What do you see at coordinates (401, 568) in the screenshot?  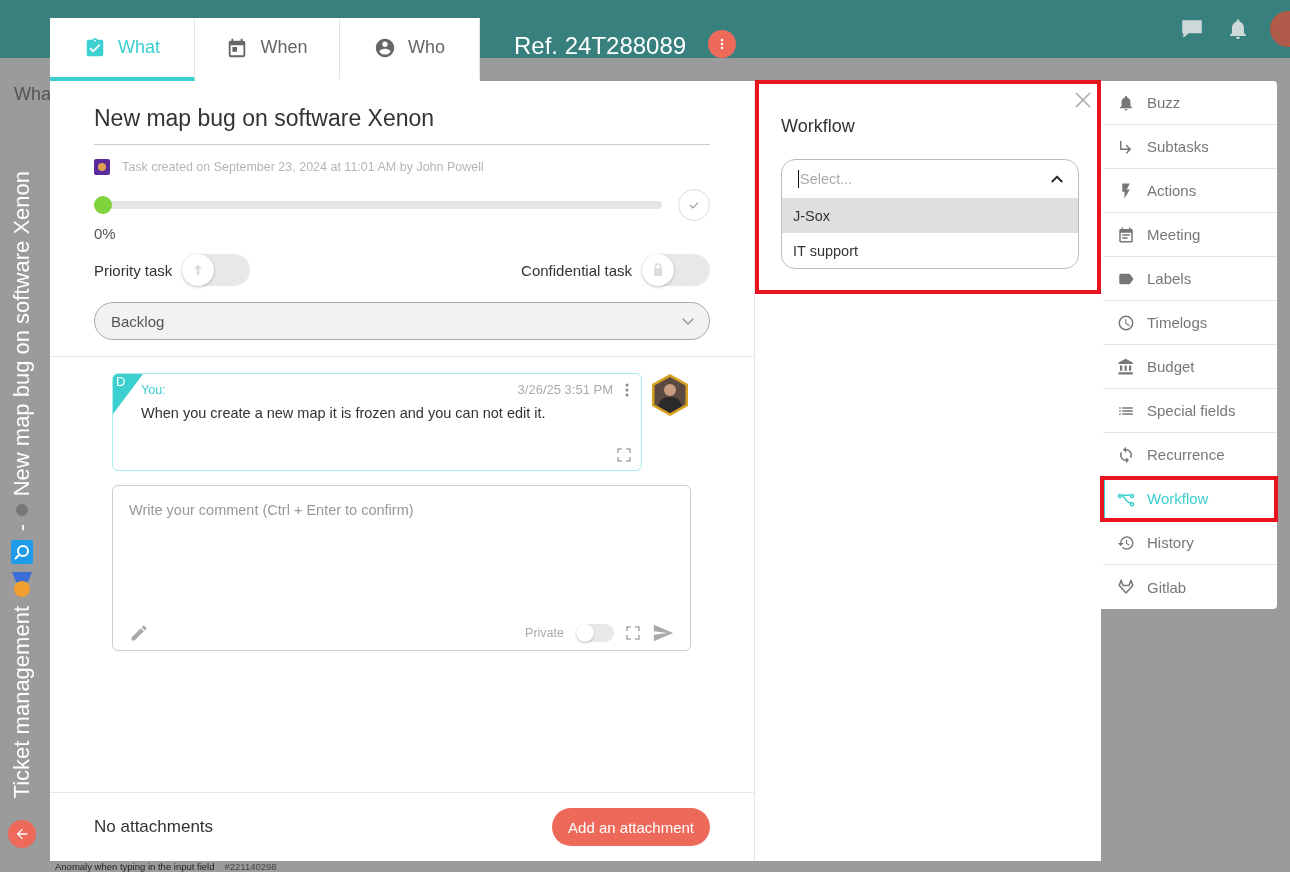 I see `comment-field: Write your comment (Ctrl + Enter to confirm) Private` at bounding box center [401, 568].